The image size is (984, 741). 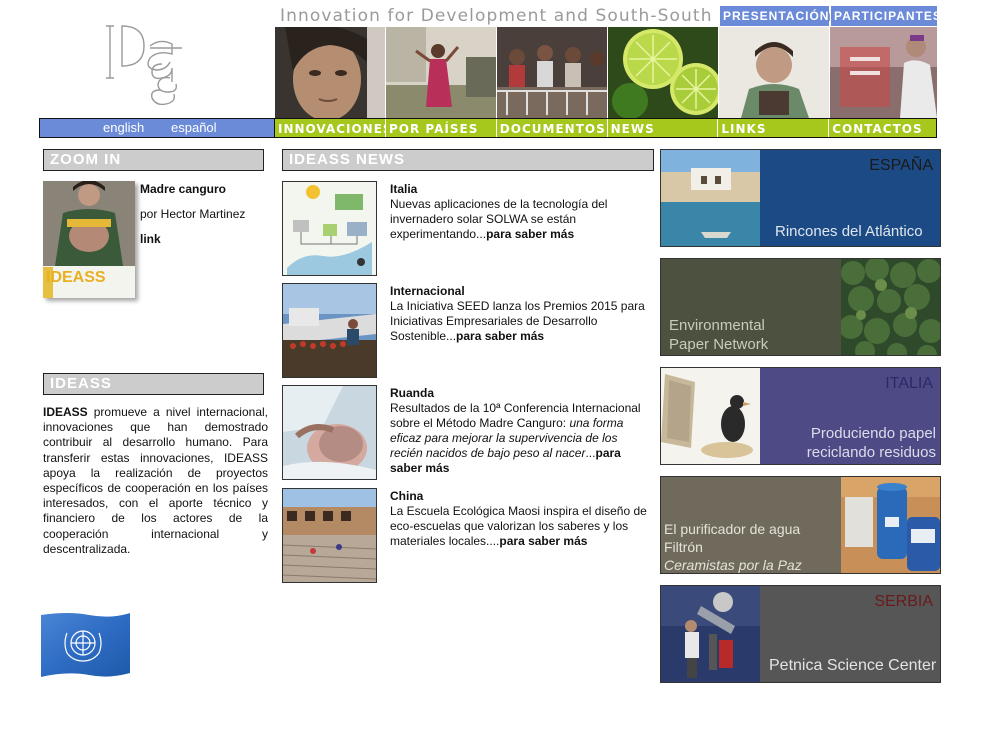 What do you see at coordinates (89, 239) in the screenshot?
I see `zoom-in-book-cover: IDEASS` at bounding box center [89, 239].